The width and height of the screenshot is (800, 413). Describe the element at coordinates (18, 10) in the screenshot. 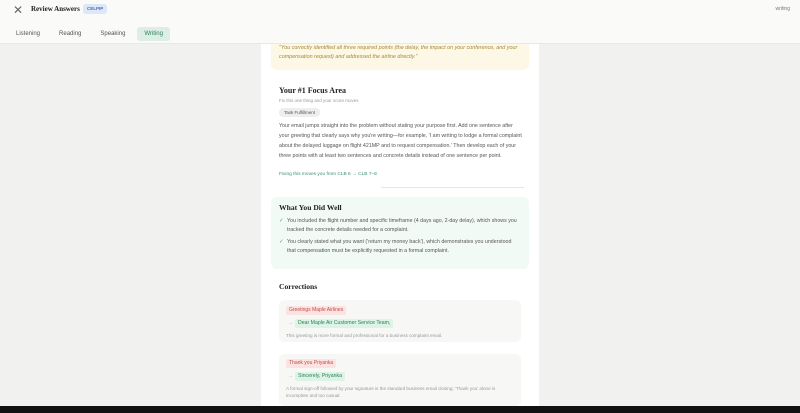

I see `close-icon: ✕` at that location.